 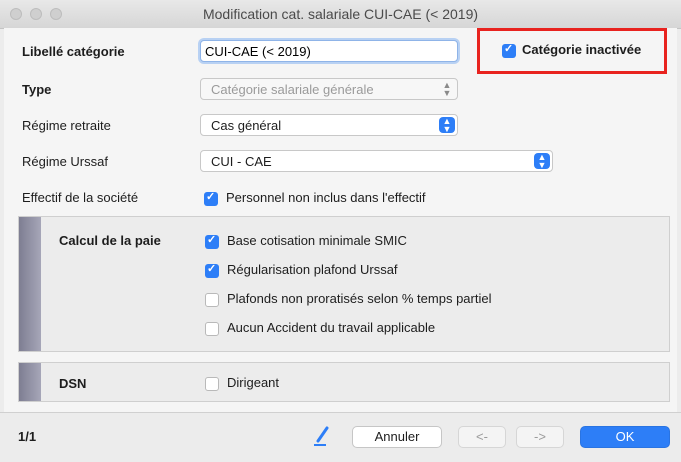 What do you see at coordinates (329, 125) in the screenshot?
I see `retraite-select: Cas général ▲ ▼` at bounding box center [329, 125].